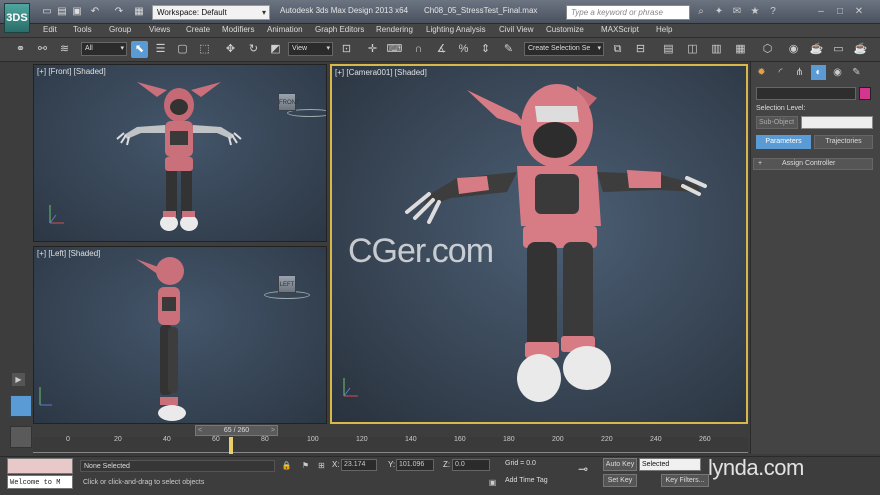 The width and height of the screenshot is (880, 495). Describe the element at coordinates (253, 49) in the screenshot. I see `select-and-rotate-icon: ↻` at that location.